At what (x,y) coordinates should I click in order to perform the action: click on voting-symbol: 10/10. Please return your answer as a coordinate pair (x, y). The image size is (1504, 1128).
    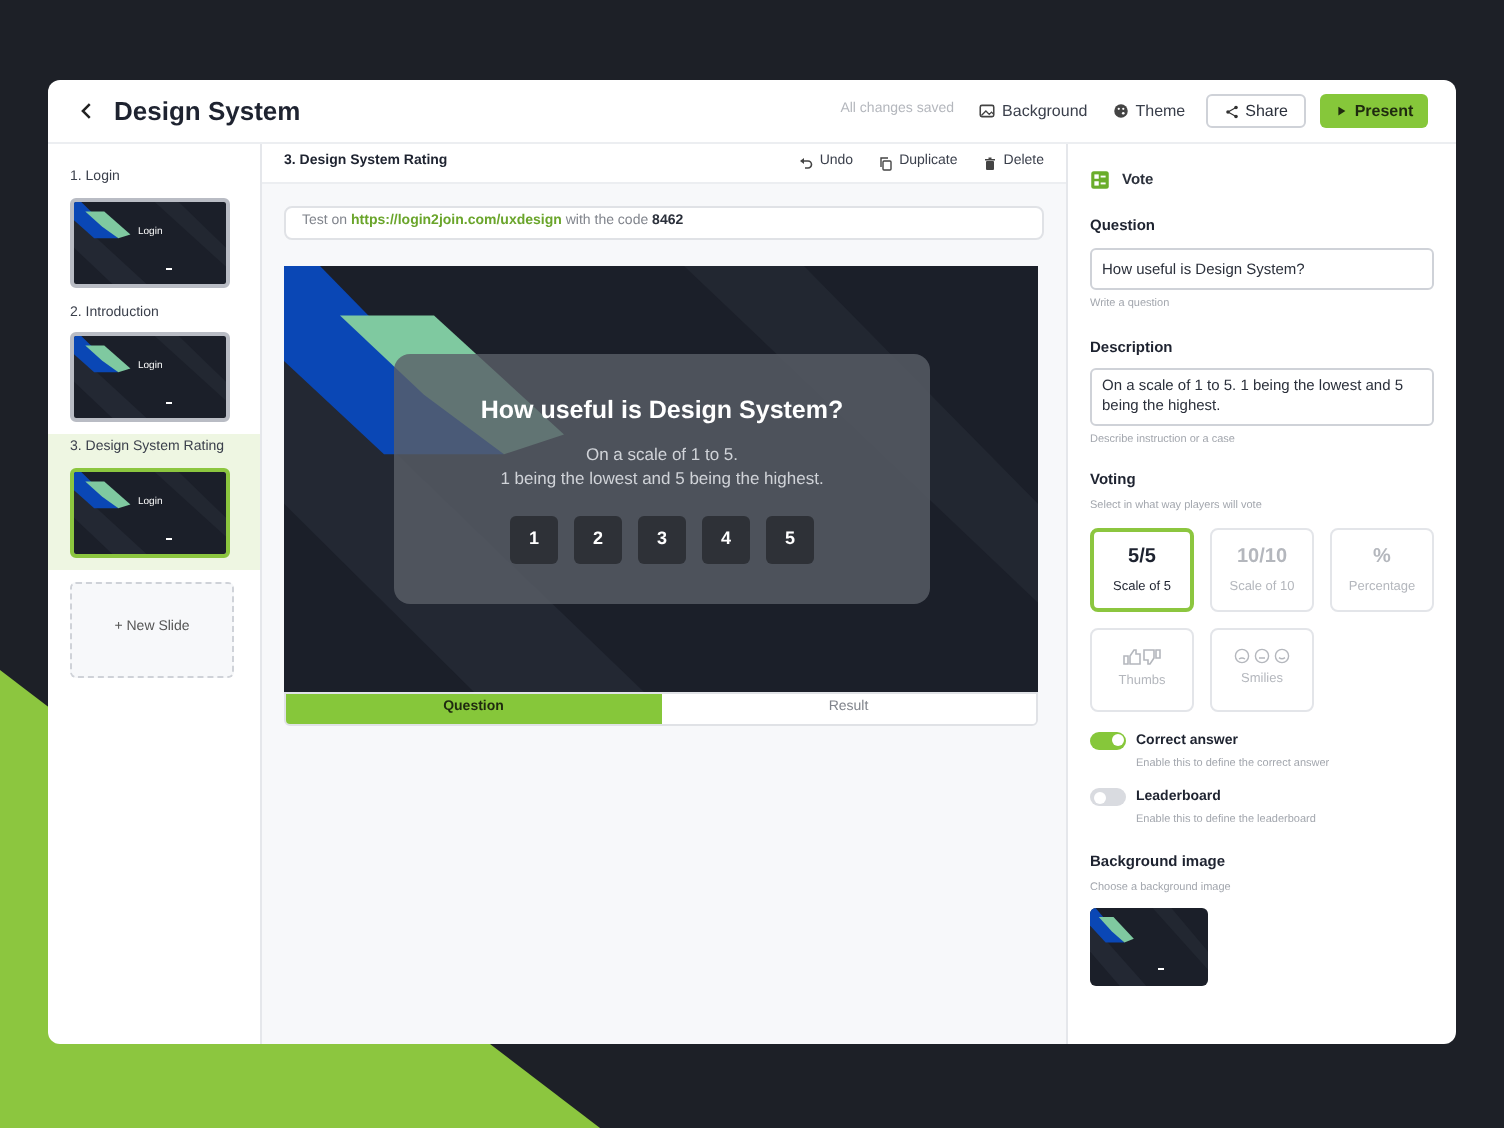
    Looking at the image, I should click on (1262, 557).